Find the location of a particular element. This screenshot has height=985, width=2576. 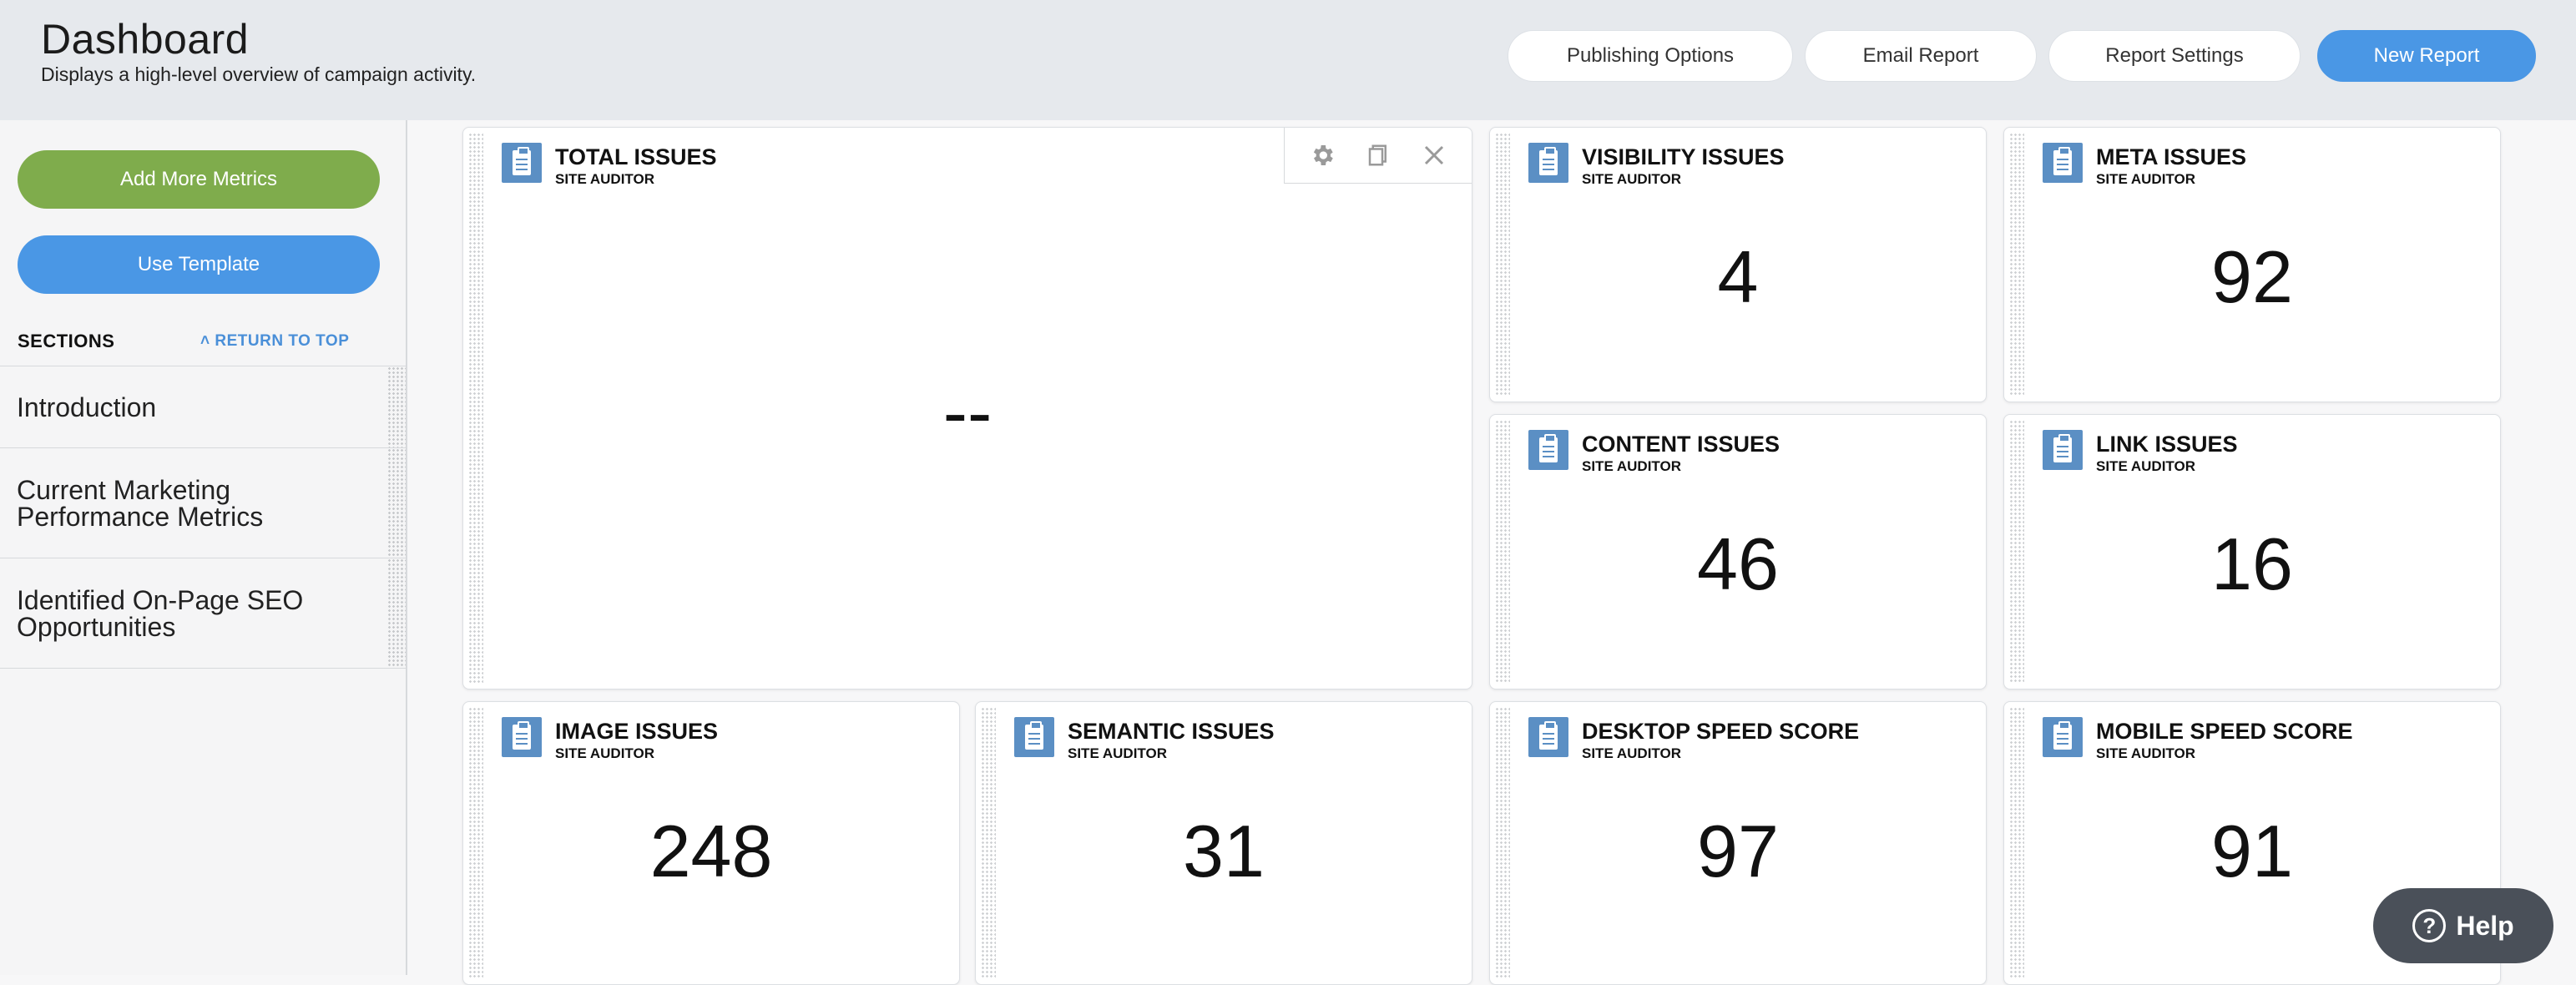

widget-value: 92 is located at coordinates (2252, 276).